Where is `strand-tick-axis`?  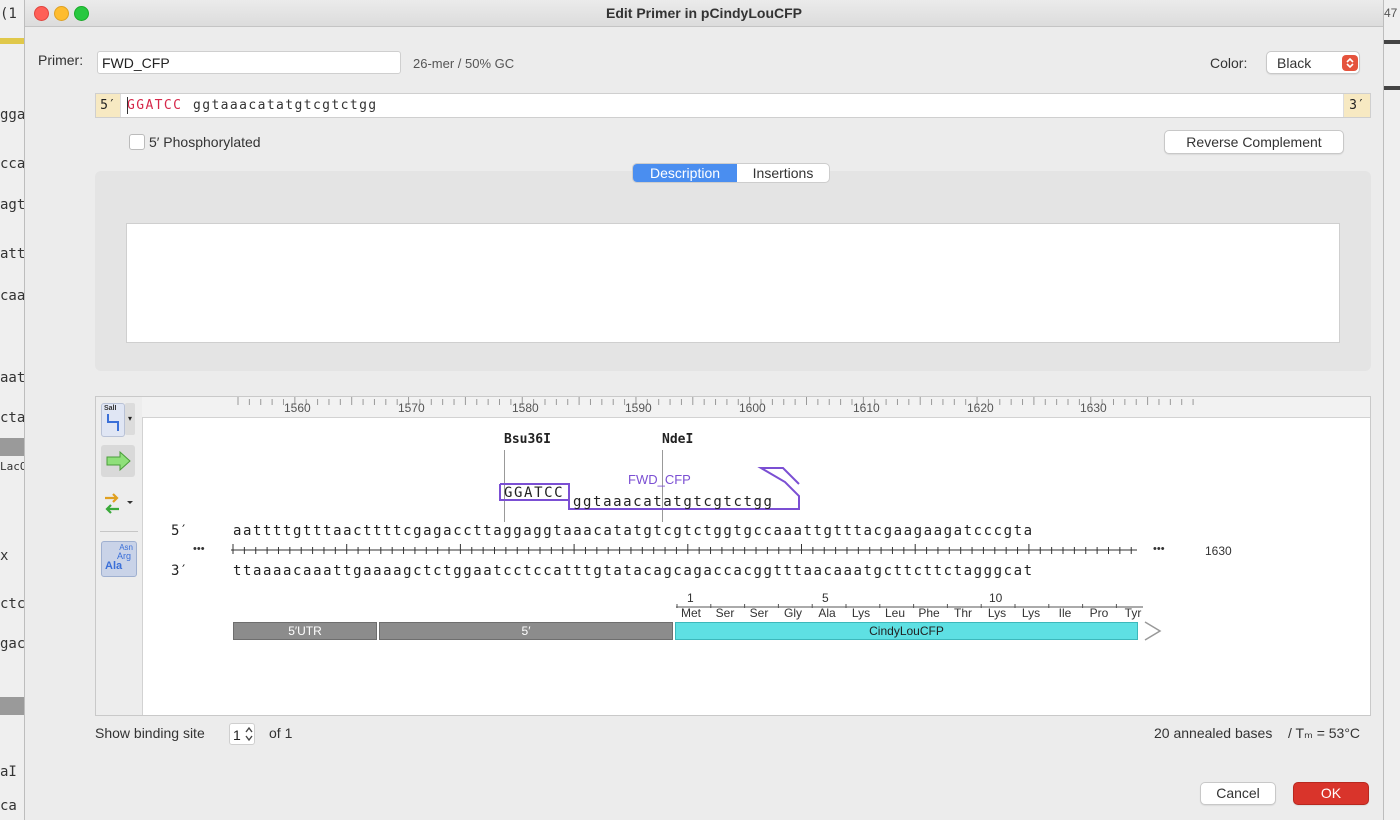 strand-tick-axis is located at coordinates (684, 549).